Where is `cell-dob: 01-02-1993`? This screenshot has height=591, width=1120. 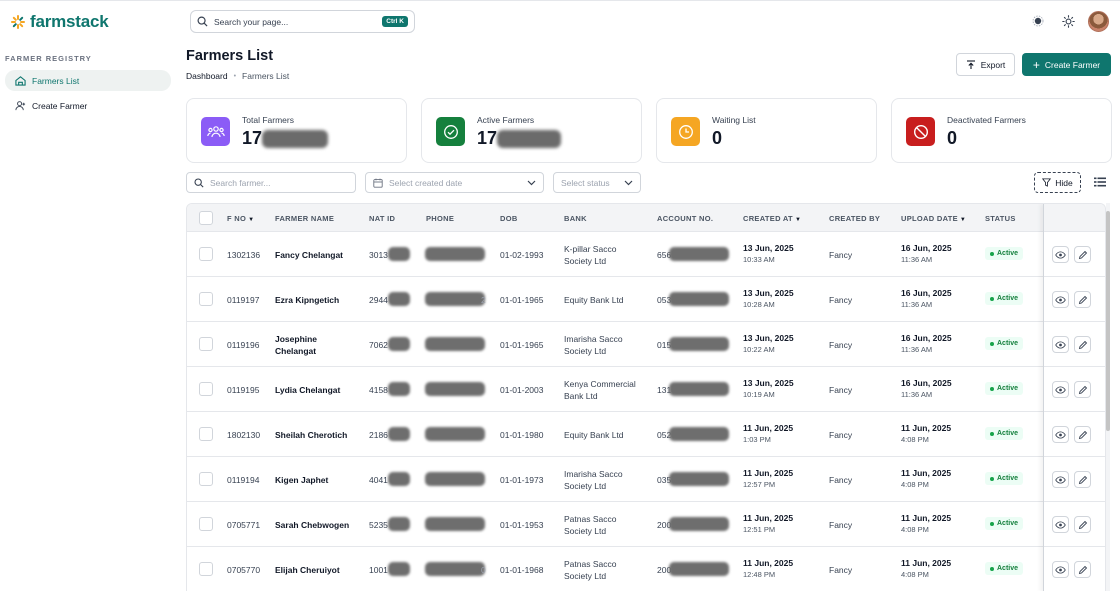
cell-dob: 01-02-1993 is located at coordinates (522, 255).